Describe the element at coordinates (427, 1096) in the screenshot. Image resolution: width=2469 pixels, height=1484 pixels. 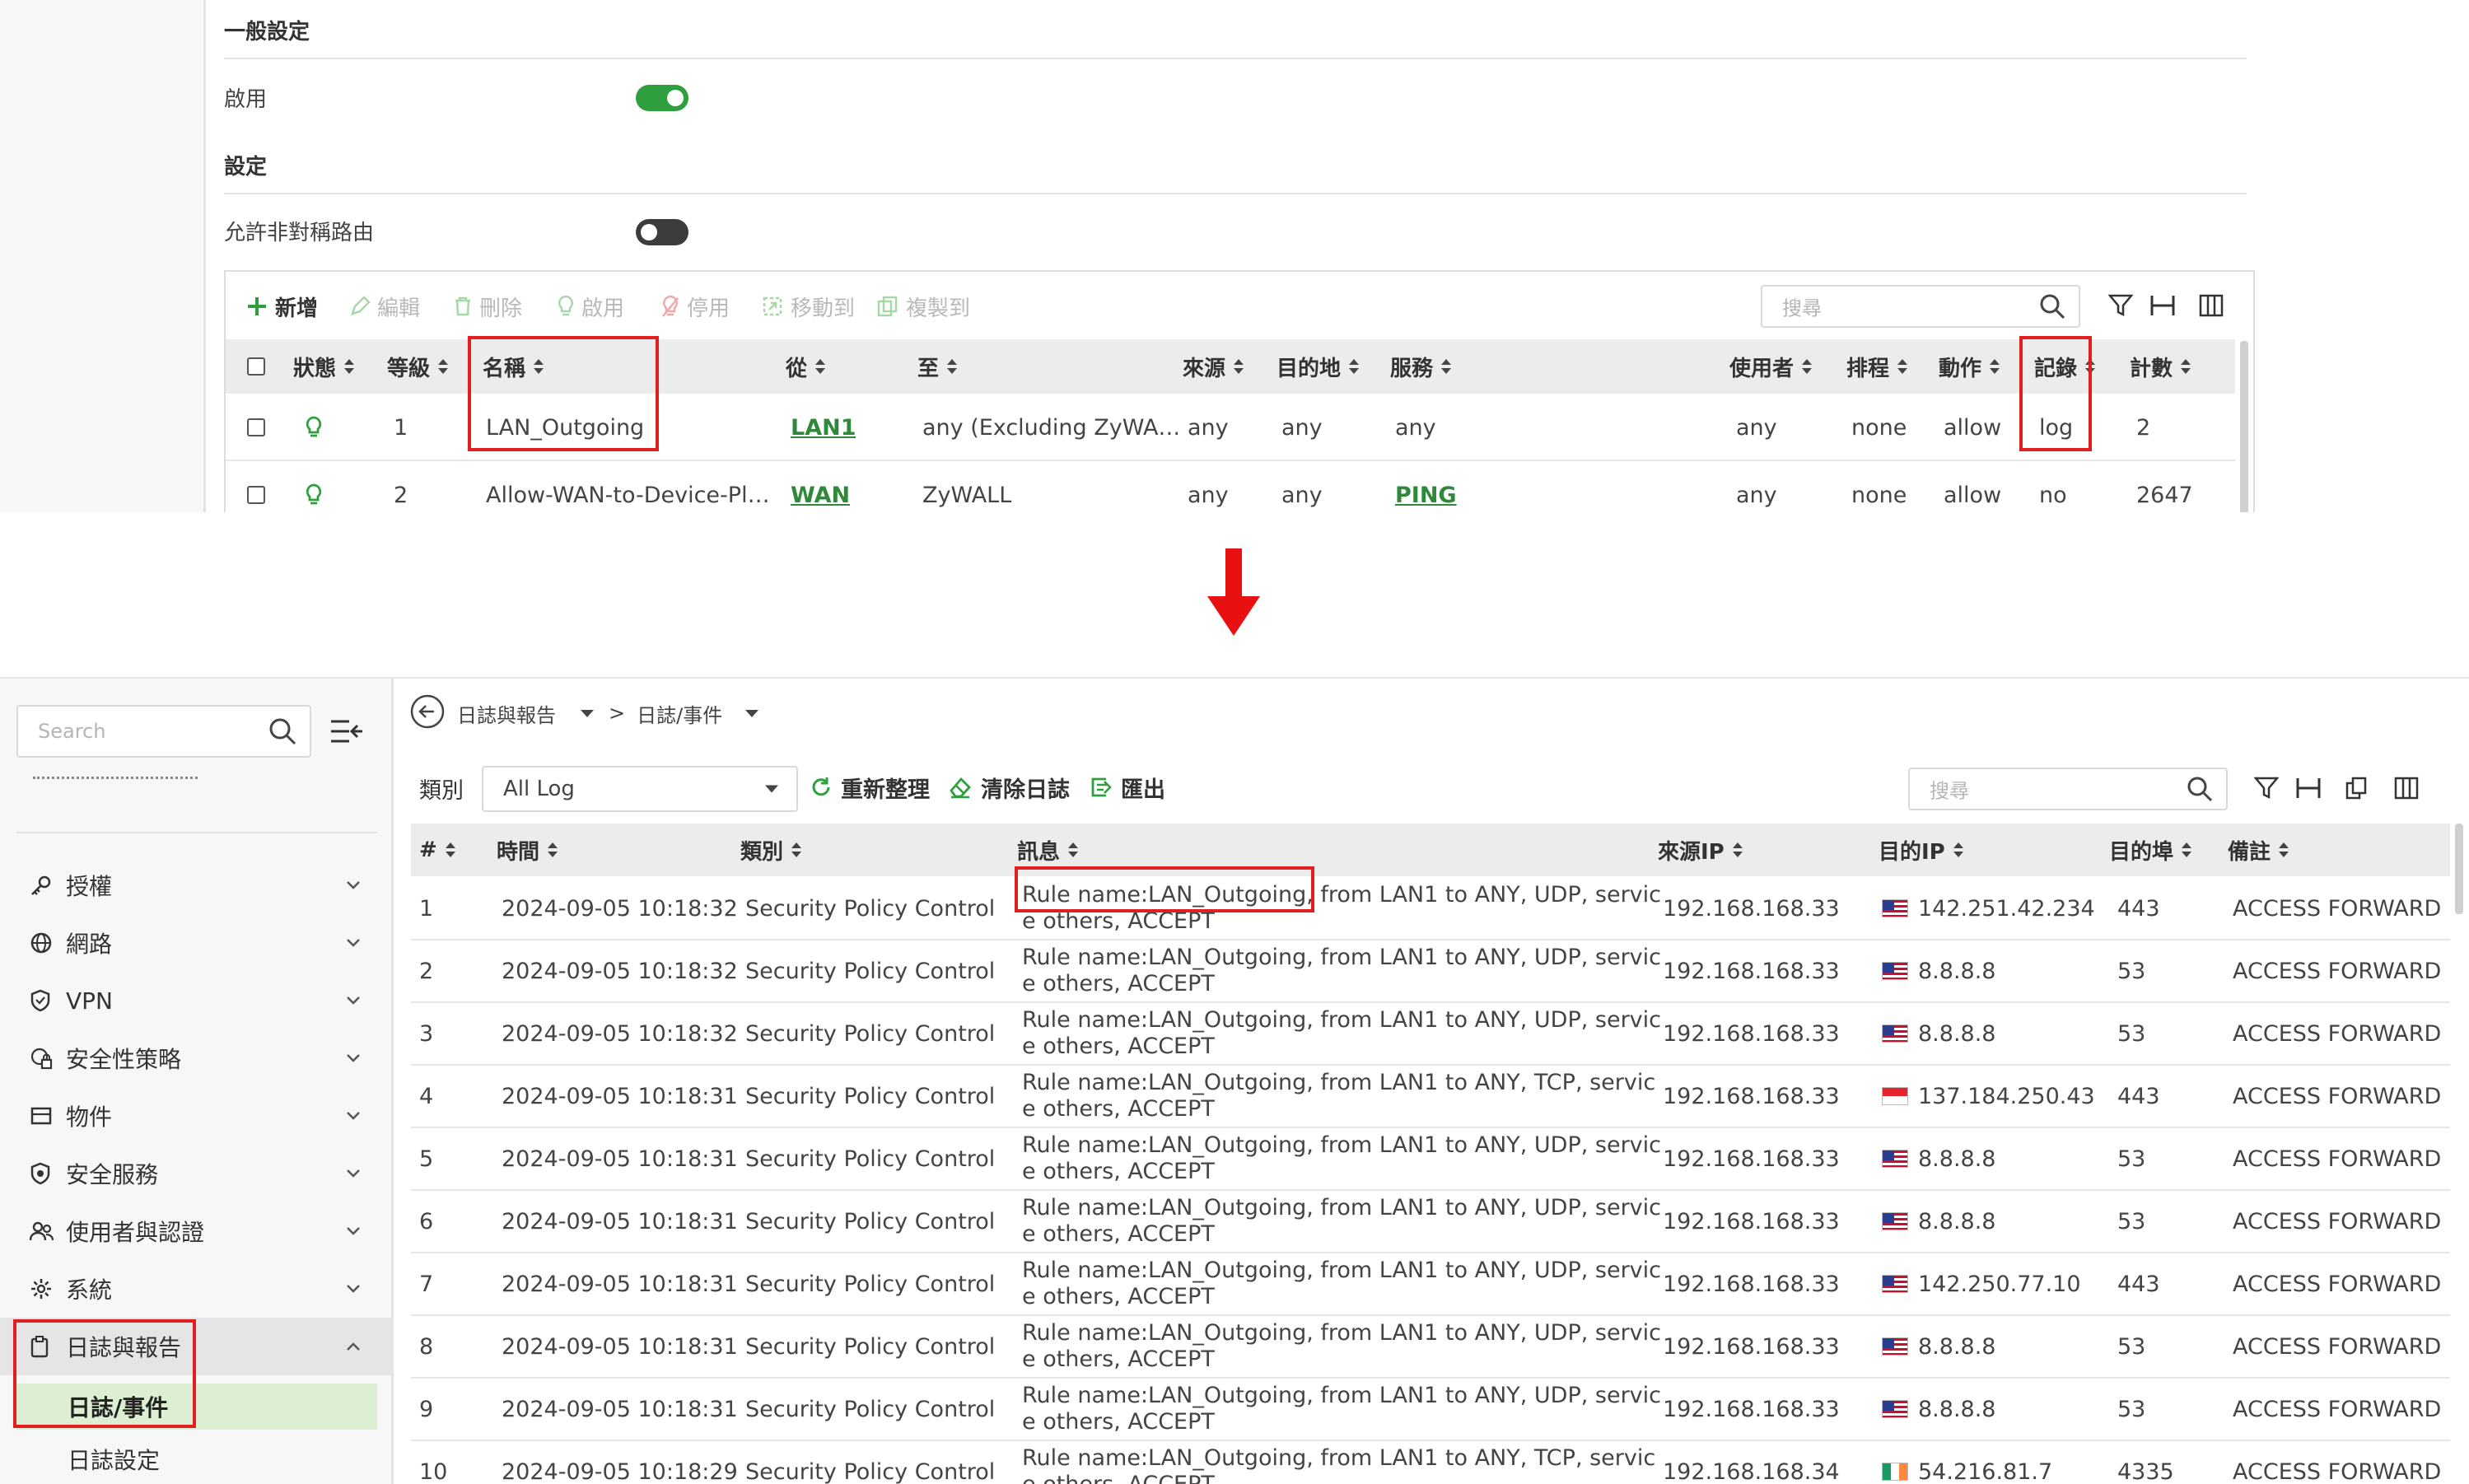
I see `cell-num: 4` at that location.